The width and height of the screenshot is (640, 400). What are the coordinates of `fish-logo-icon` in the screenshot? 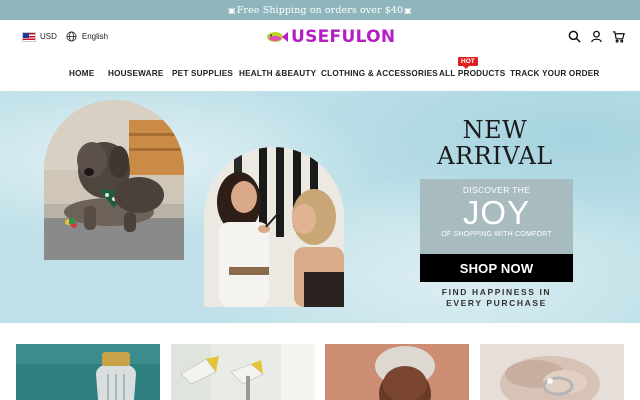 It's located at (277, 37).